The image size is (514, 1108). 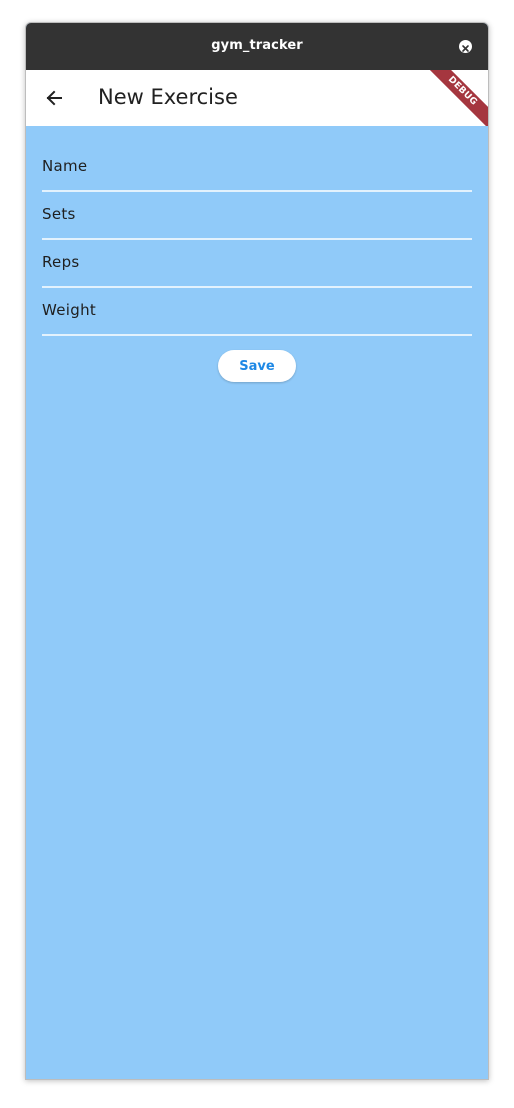 I want to click on sets-field: Sets, so click(x=257, y=216).